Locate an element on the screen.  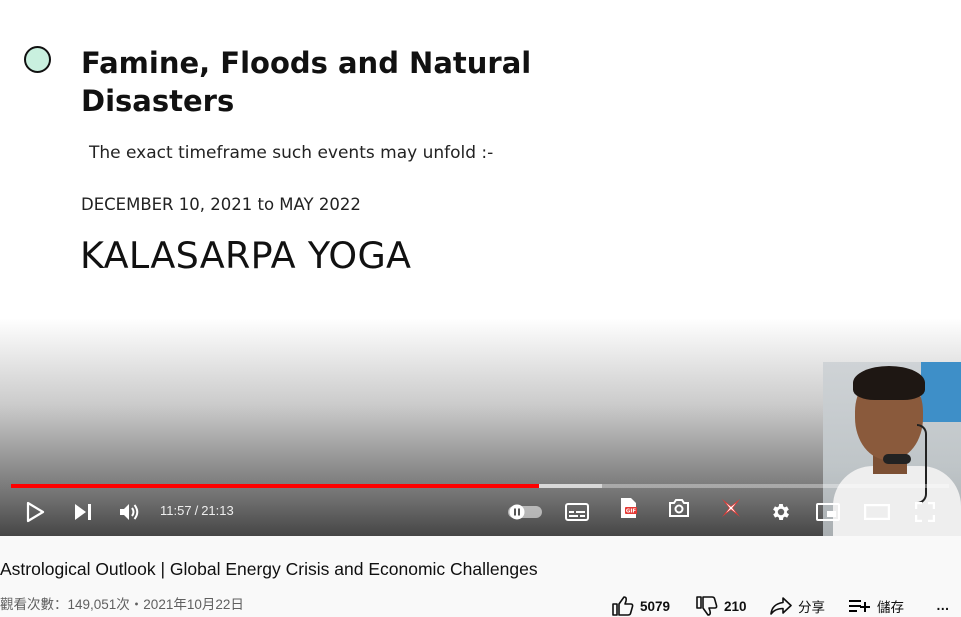
like-count: 5079 is located at coordinates (655, 606).